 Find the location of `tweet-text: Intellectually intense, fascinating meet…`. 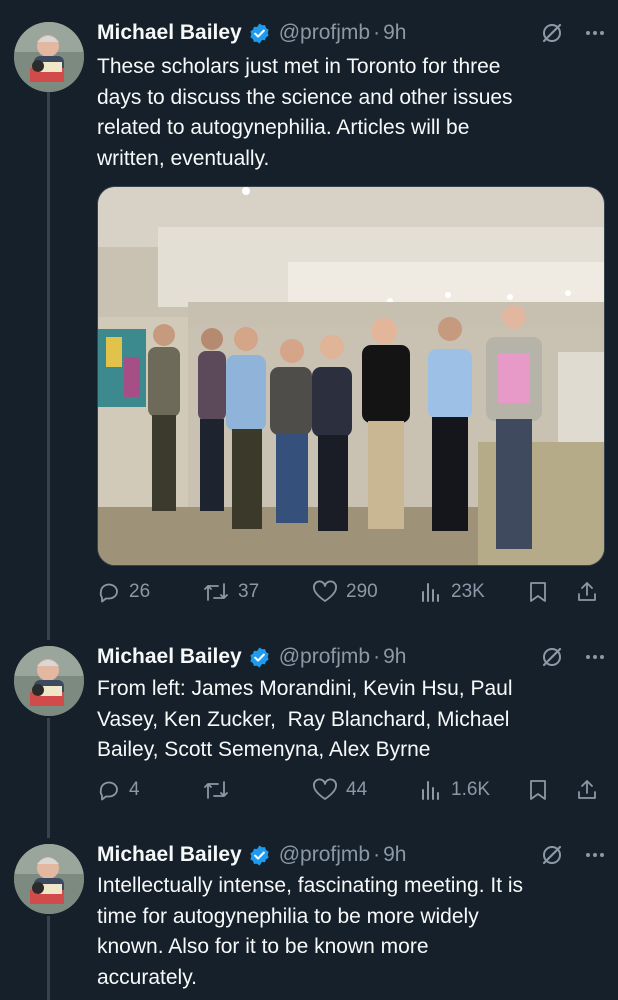

tweet-text: Intellectually intense, fascinating meet… is located at coordinates (347, 932).